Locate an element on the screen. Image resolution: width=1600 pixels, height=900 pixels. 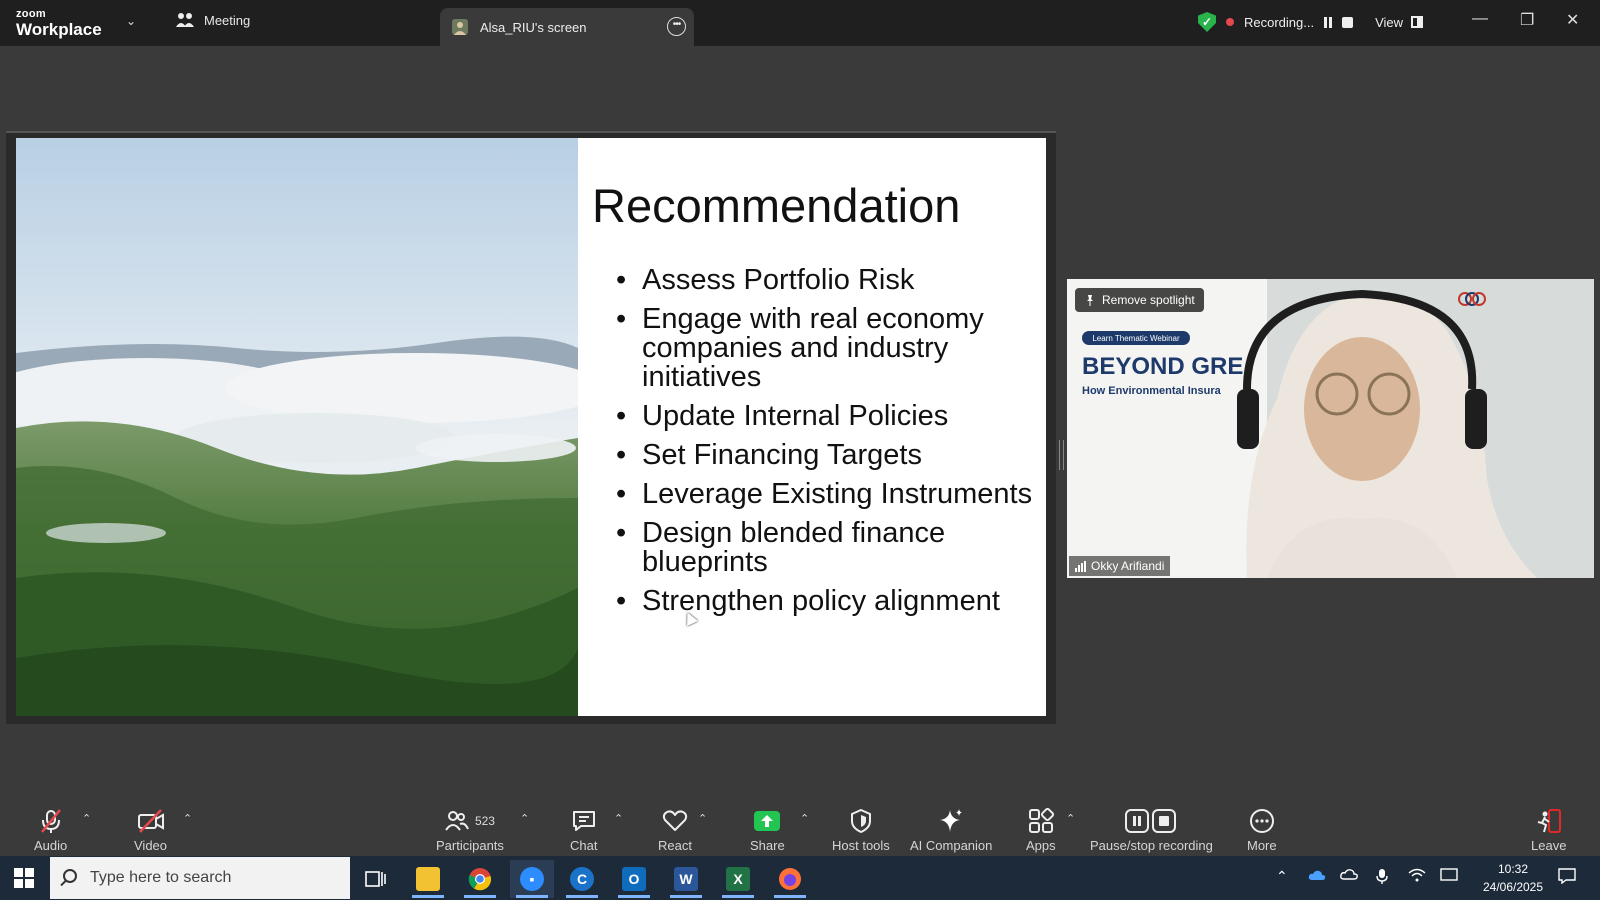
zoom-app-icon: ▪ is located at coordinates (532, 879).